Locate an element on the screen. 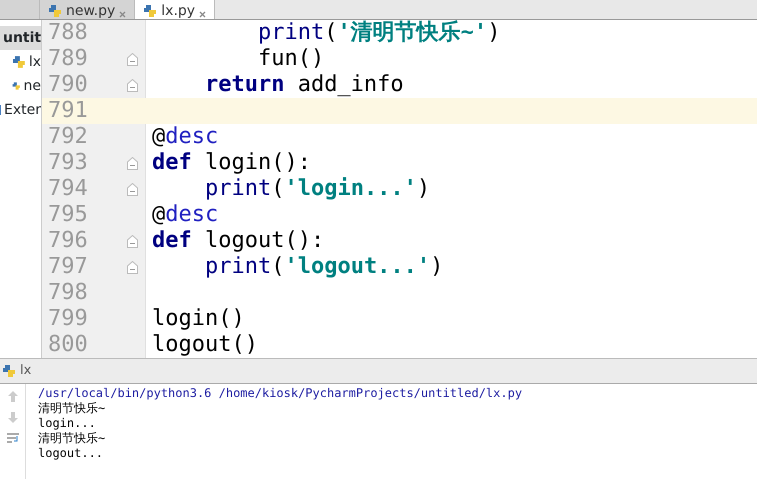 The width and height of the screenshot is (757, 480). line-number: 799 is located at coordinates (68, 319).